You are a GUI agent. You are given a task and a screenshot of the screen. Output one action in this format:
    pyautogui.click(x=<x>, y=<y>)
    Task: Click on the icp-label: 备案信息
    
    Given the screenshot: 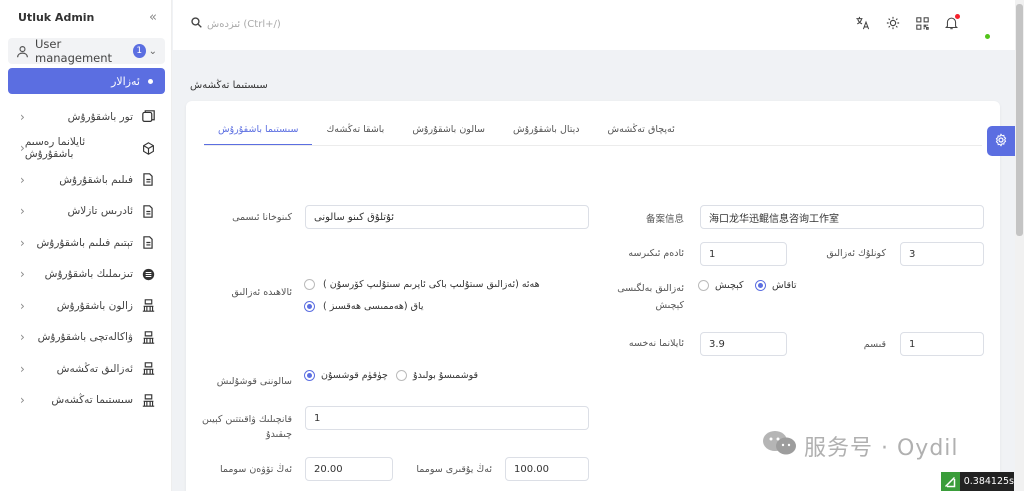 What is the action you would take?
    pyautogui.click(x=664, y=219)
    